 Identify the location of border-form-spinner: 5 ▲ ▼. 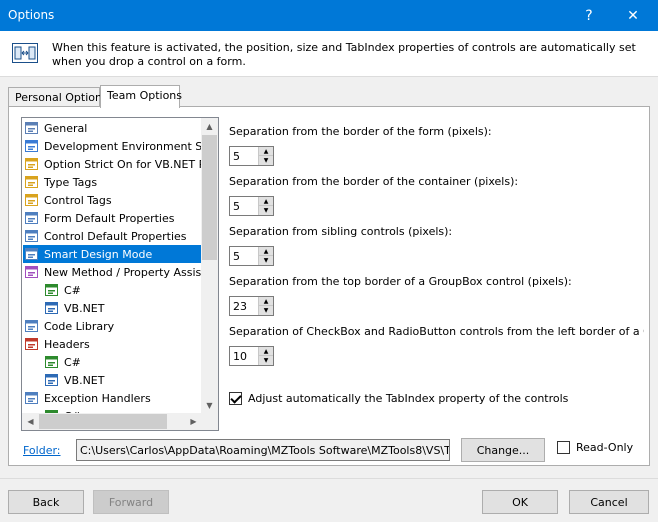
(251, 156).